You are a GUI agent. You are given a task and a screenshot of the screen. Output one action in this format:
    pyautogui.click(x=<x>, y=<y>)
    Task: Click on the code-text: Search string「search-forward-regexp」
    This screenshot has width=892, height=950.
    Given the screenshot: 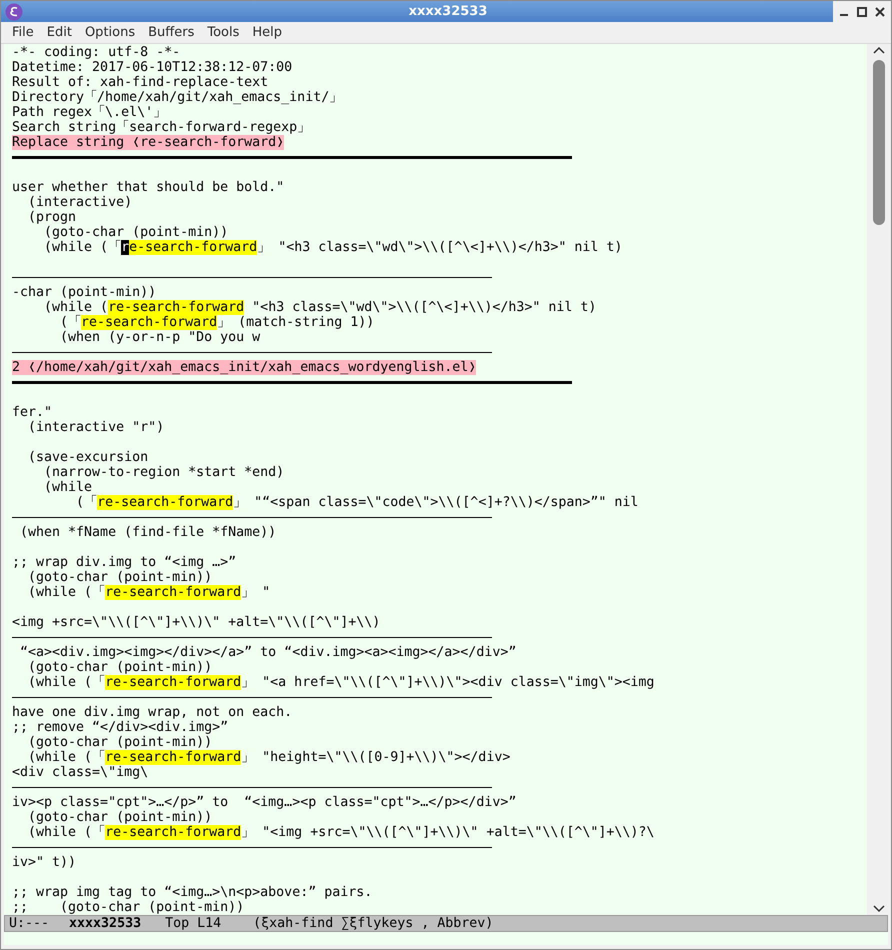 What is the action you would take?
    pyautogui.click(x=161, y=127)
    